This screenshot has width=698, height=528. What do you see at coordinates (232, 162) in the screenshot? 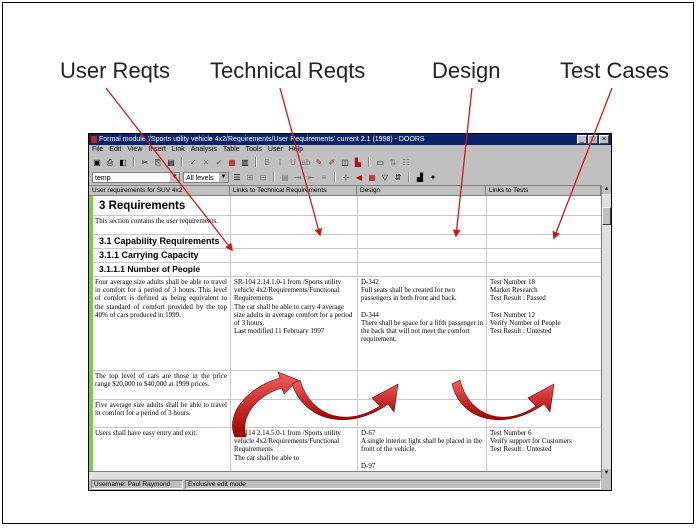
I see `insert-table-icon: ▦` at bounding box center [232, 162].